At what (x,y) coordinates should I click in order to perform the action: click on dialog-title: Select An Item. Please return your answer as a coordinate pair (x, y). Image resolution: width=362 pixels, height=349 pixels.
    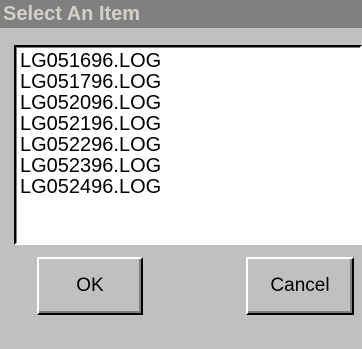
    Looking at the image, I should click on (181, 14).